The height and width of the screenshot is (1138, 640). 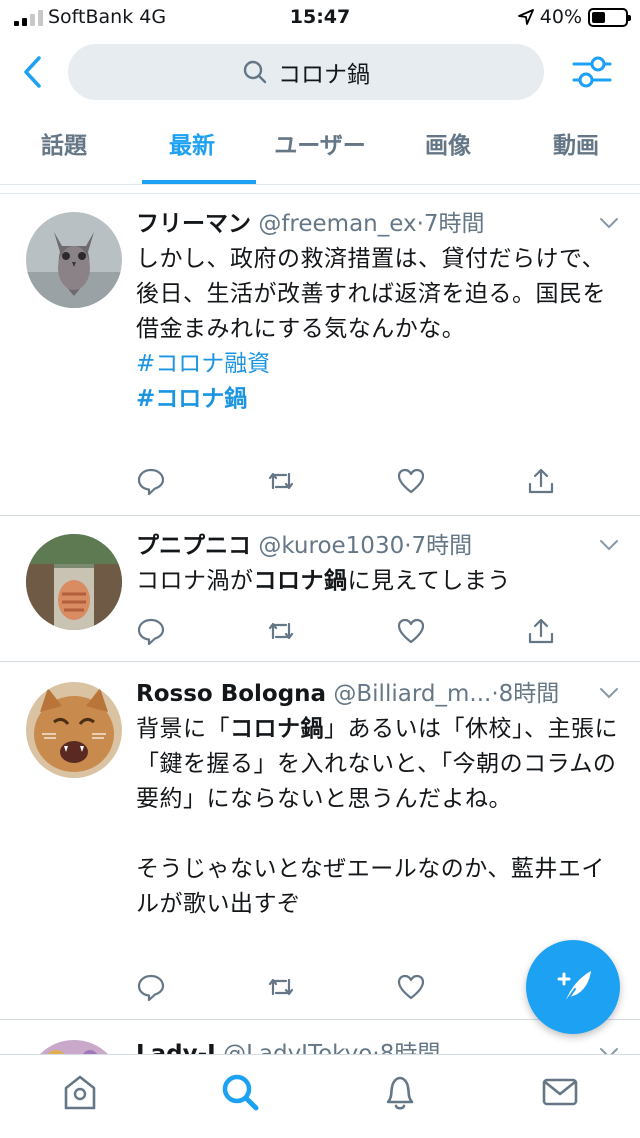 I want to click on search-tabs: 話題 最新 ユーザー 画像 動画, so click(x=320, y=148).